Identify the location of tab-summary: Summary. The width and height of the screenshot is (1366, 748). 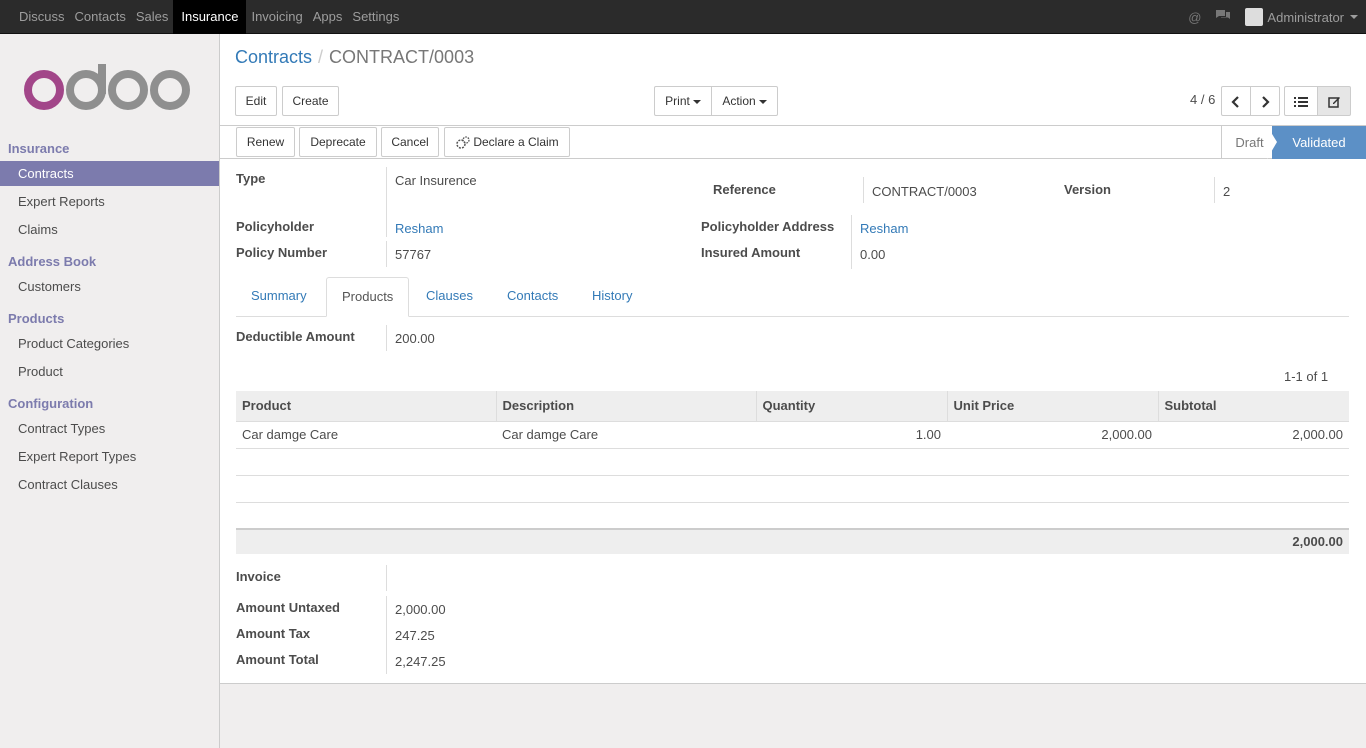
(279, 297).